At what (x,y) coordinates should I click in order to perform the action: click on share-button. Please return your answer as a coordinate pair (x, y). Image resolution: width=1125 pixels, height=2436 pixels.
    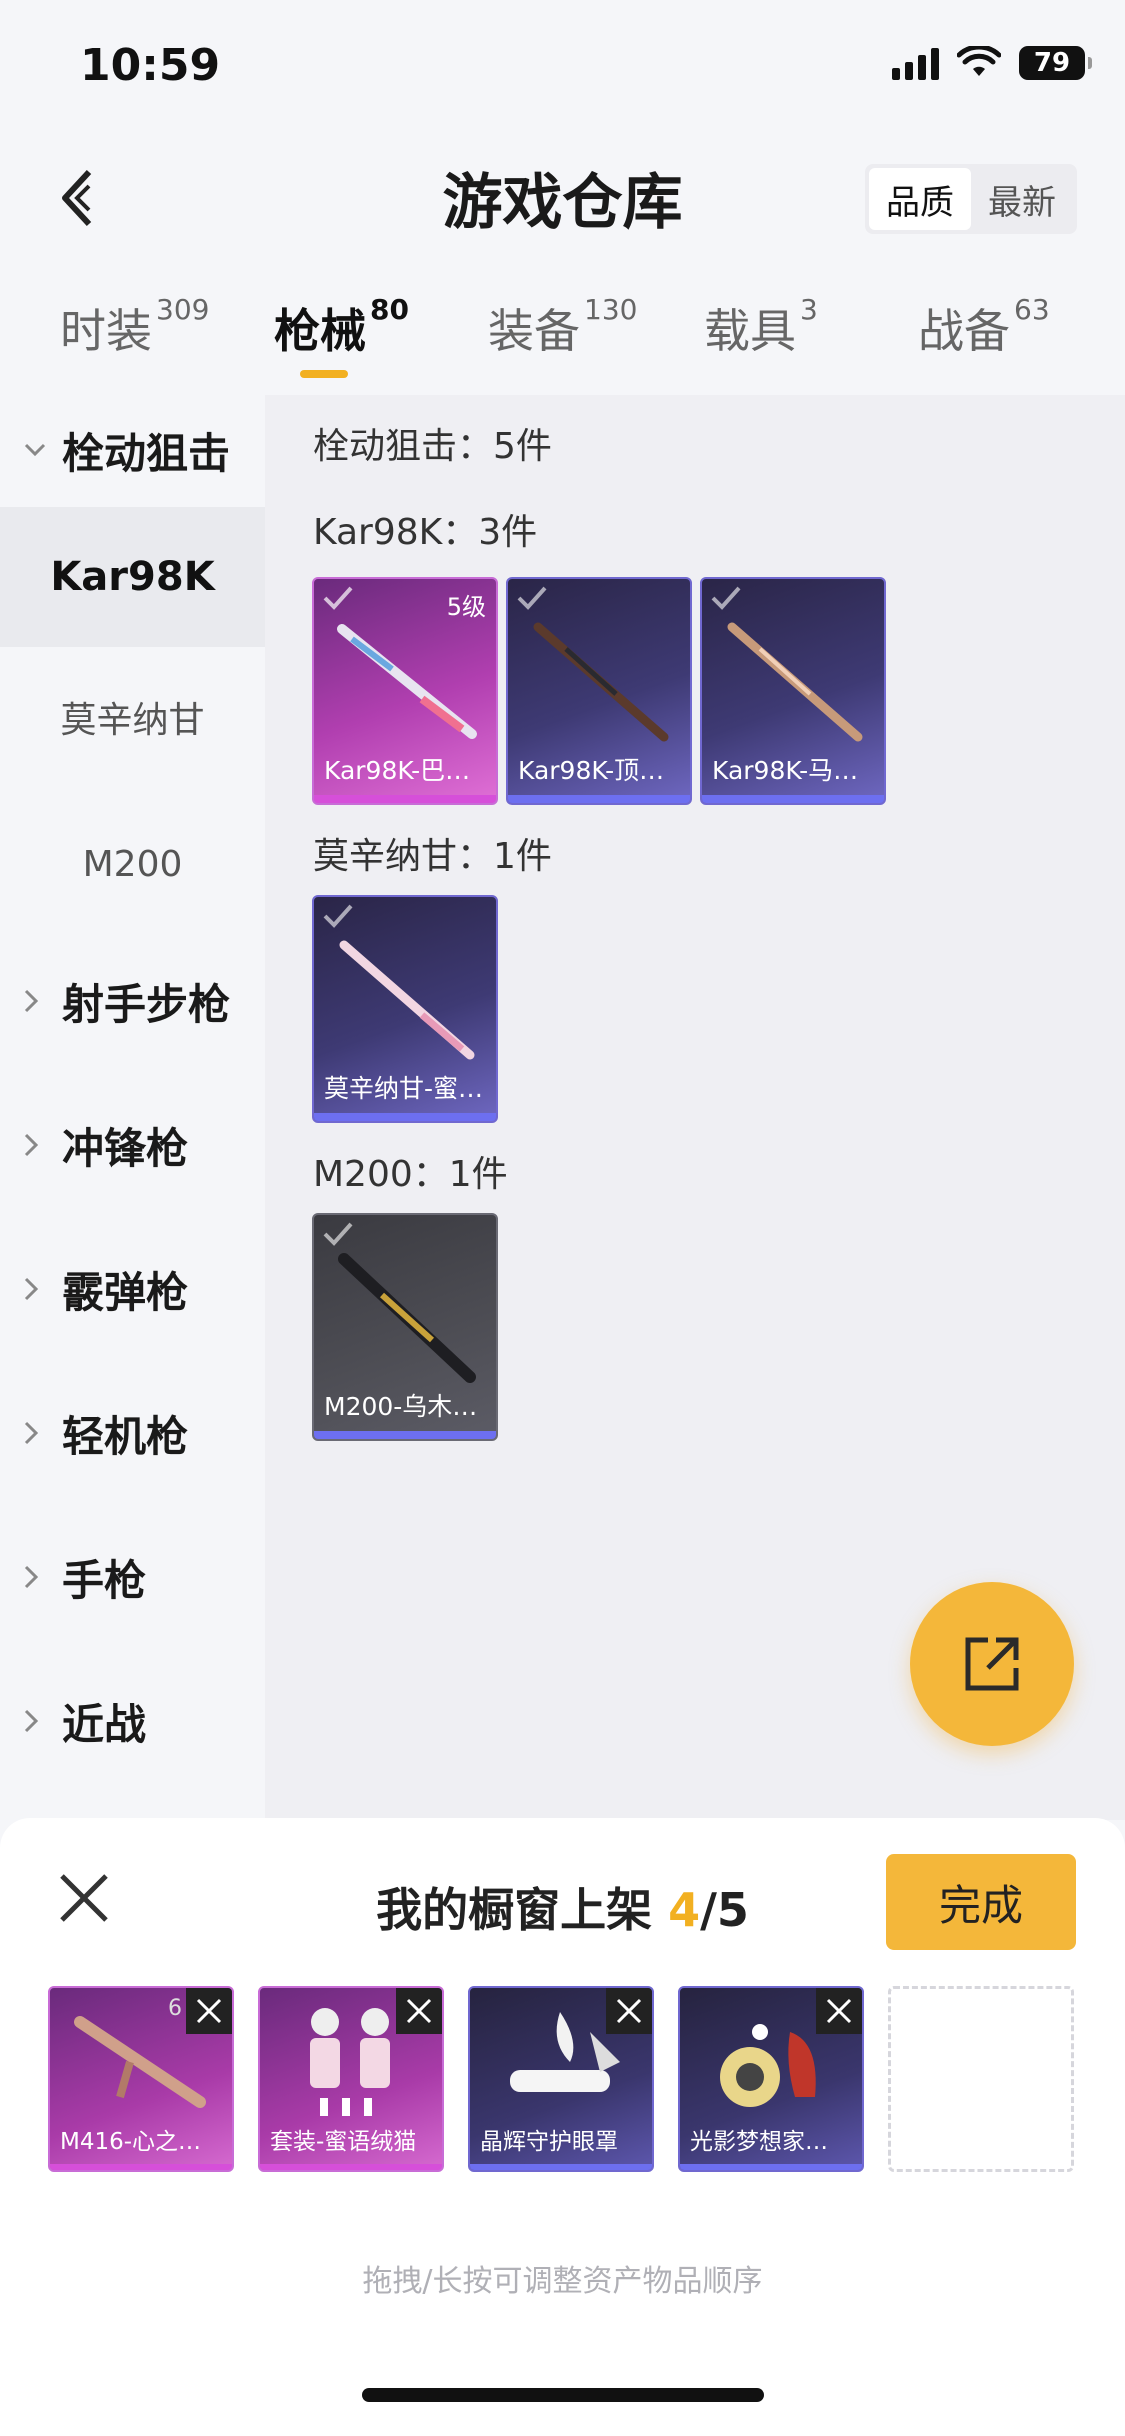
    Looking at the image, I should click on (992, 1664).